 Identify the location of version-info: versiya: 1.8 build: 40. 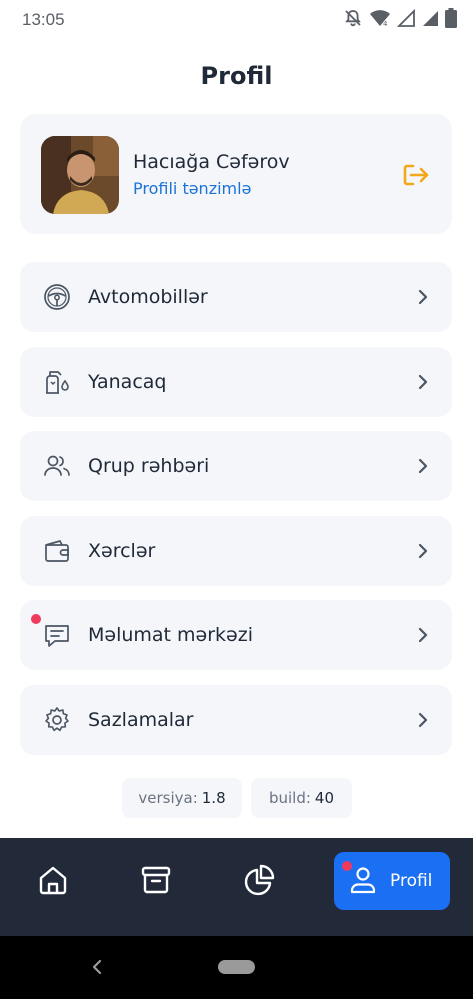
(236, 798).